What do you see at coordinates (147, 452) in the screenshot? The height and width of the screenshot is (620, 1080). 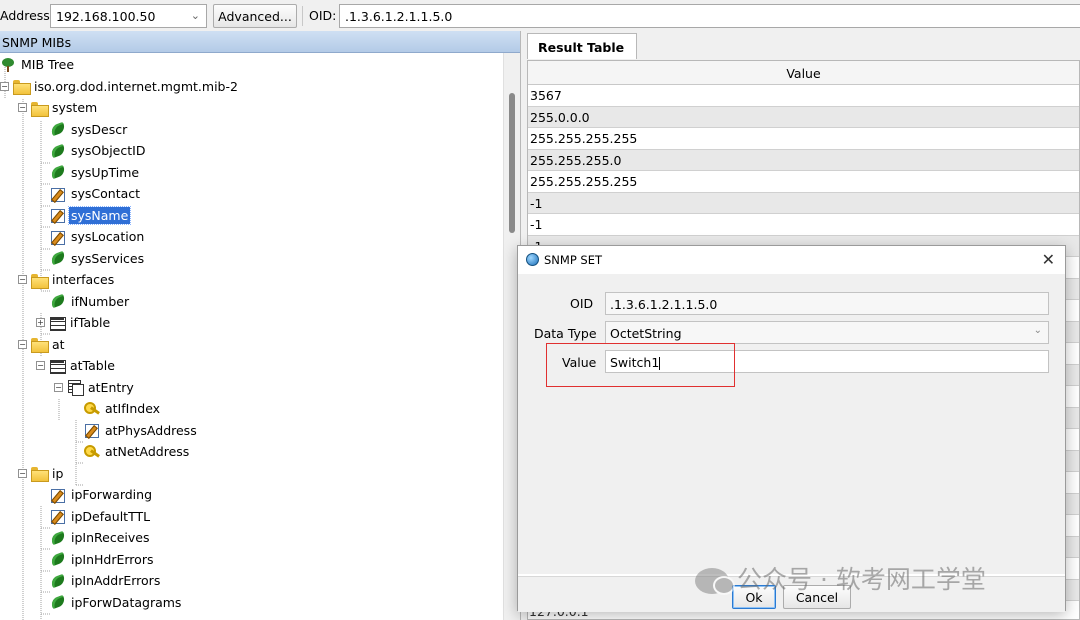 I see `tree-item-label: atNetAddress` at bounding box center [147, 452].